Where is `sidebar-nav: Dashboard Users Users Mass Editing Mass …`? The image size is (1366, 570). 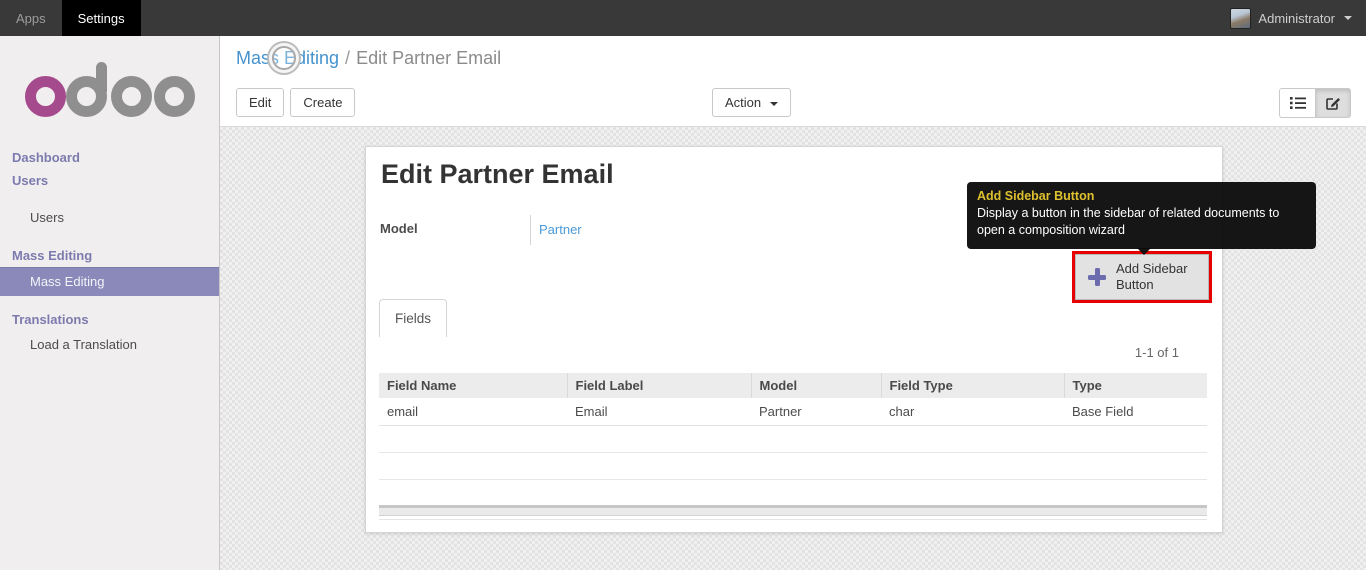 sidebar-nav: Dashboard Users Users Mass Editing Mass … is located at coordinates (109, 252).